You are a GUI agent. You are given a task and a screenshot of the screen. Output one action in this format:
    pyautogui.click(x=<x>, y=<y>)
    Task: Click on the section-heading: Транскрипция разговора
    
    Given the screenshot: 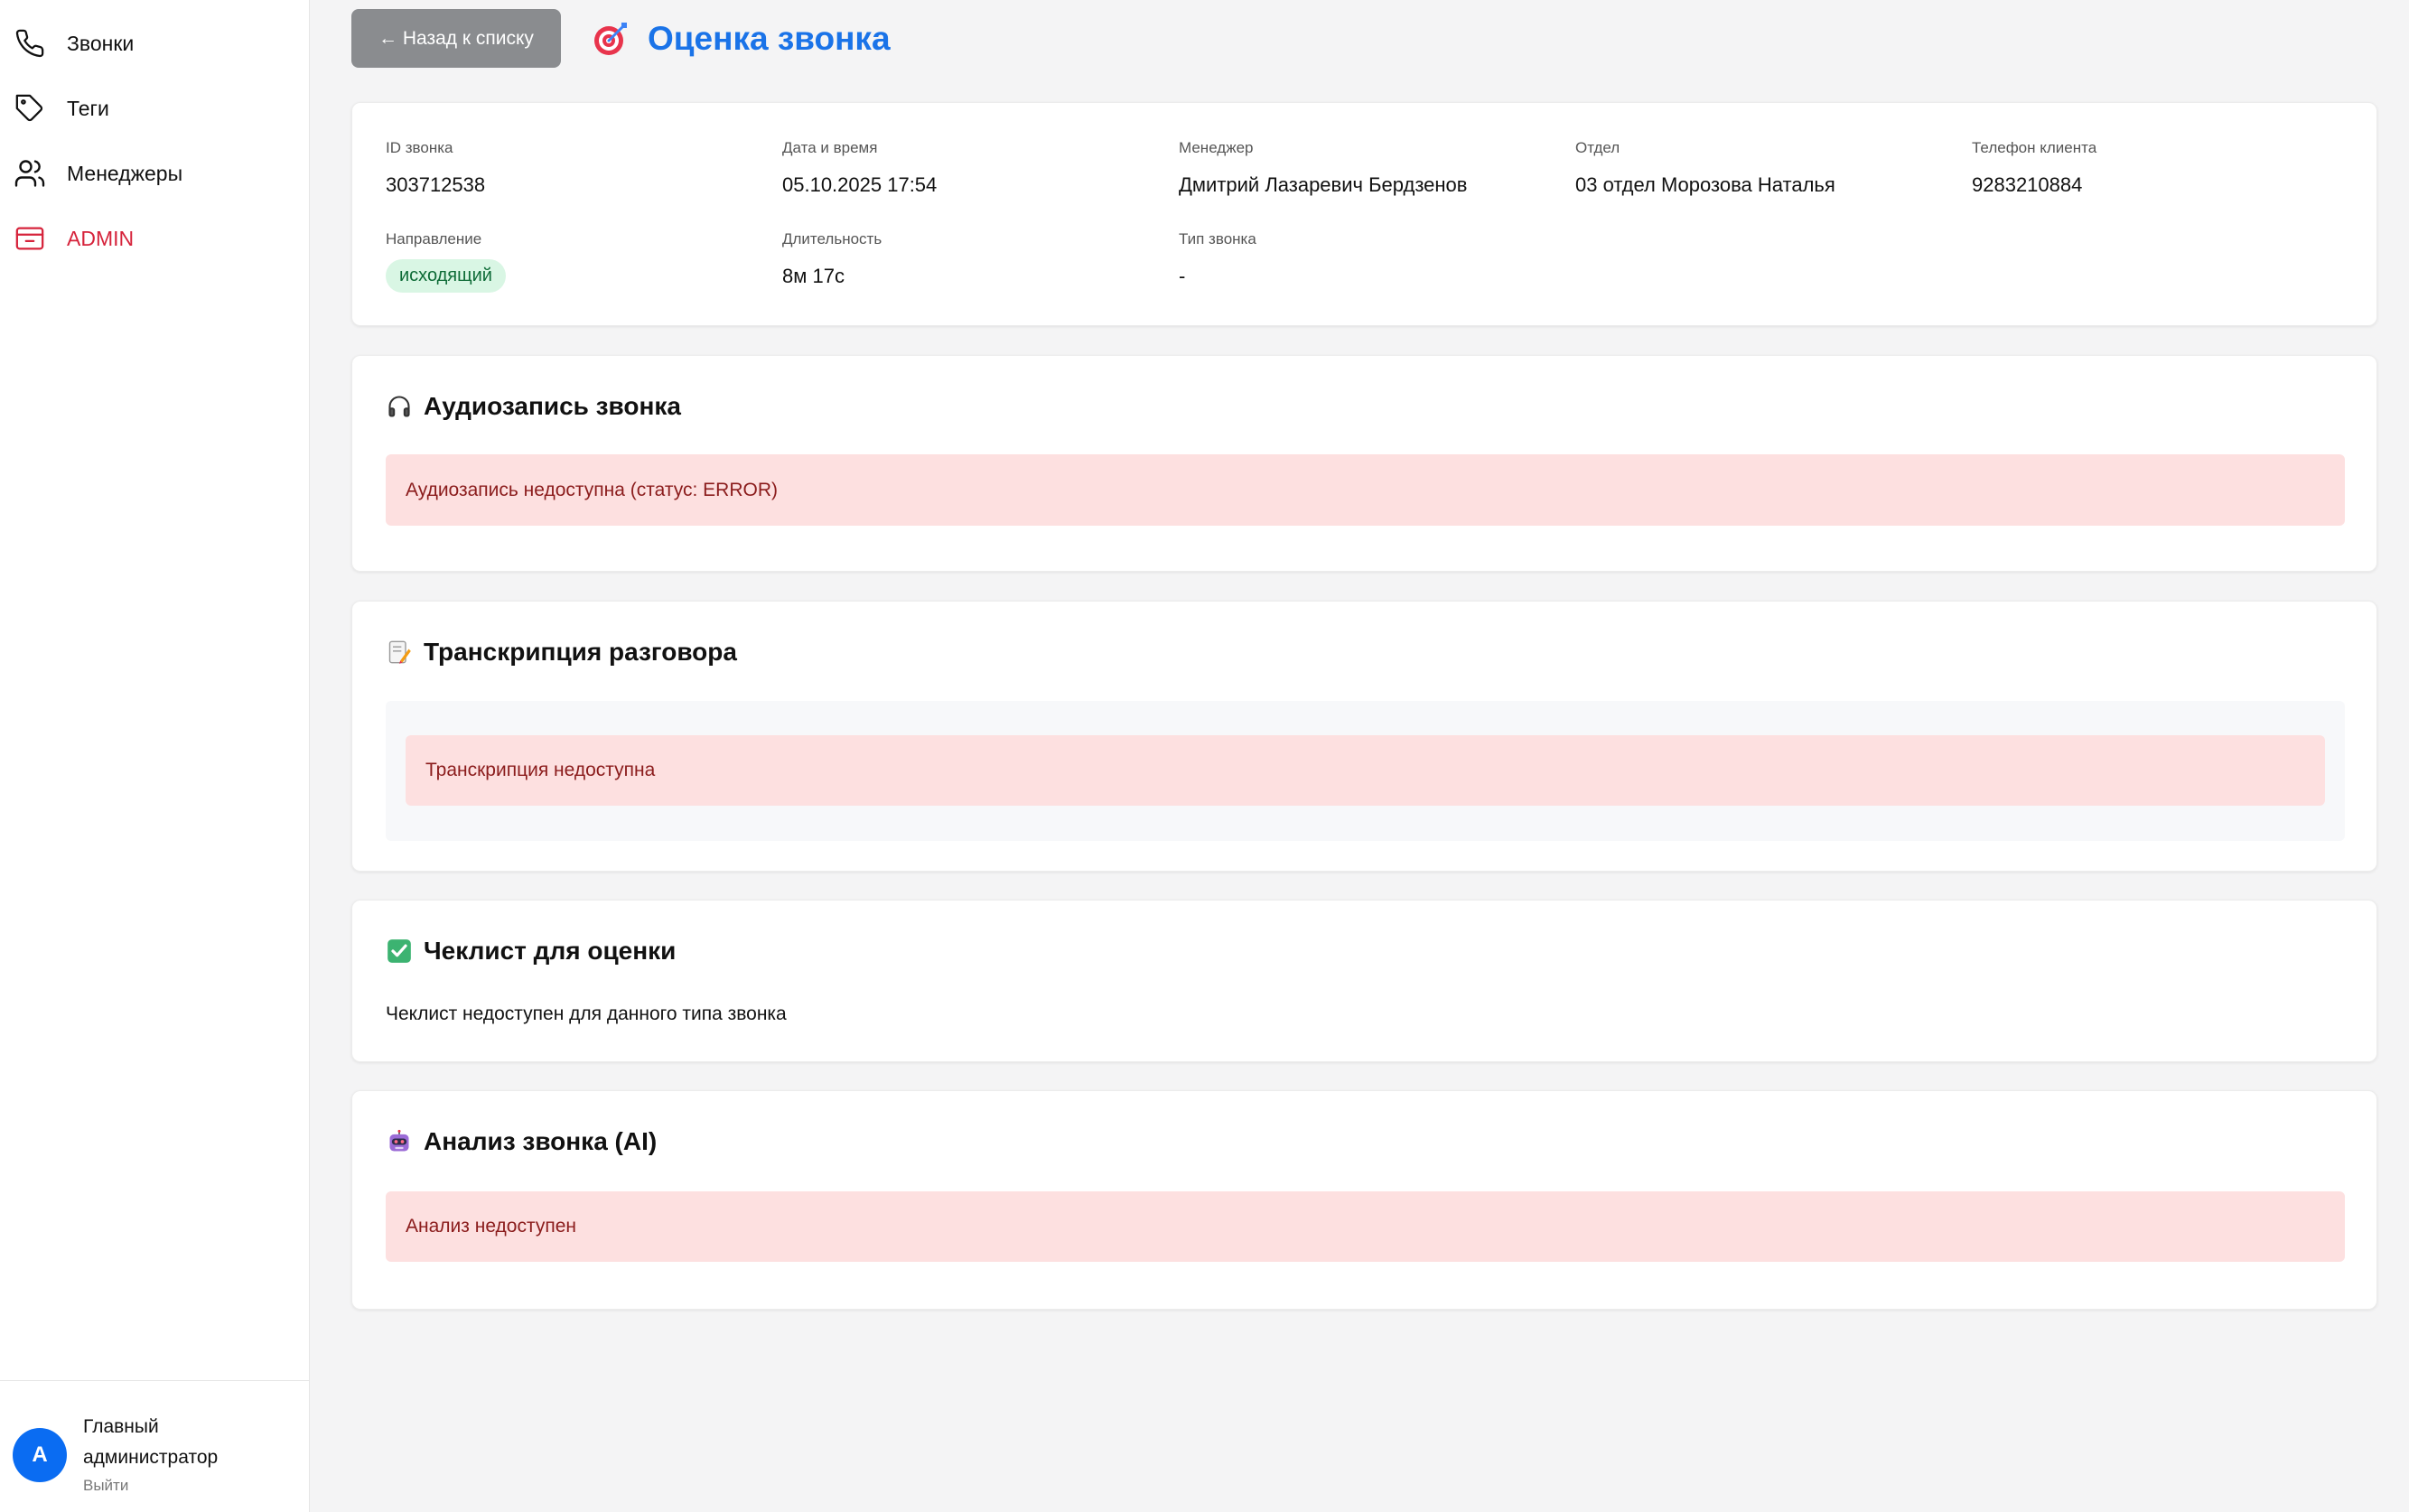 What is the action you would take?
    pyautogui.click(x=580, y=652)
    